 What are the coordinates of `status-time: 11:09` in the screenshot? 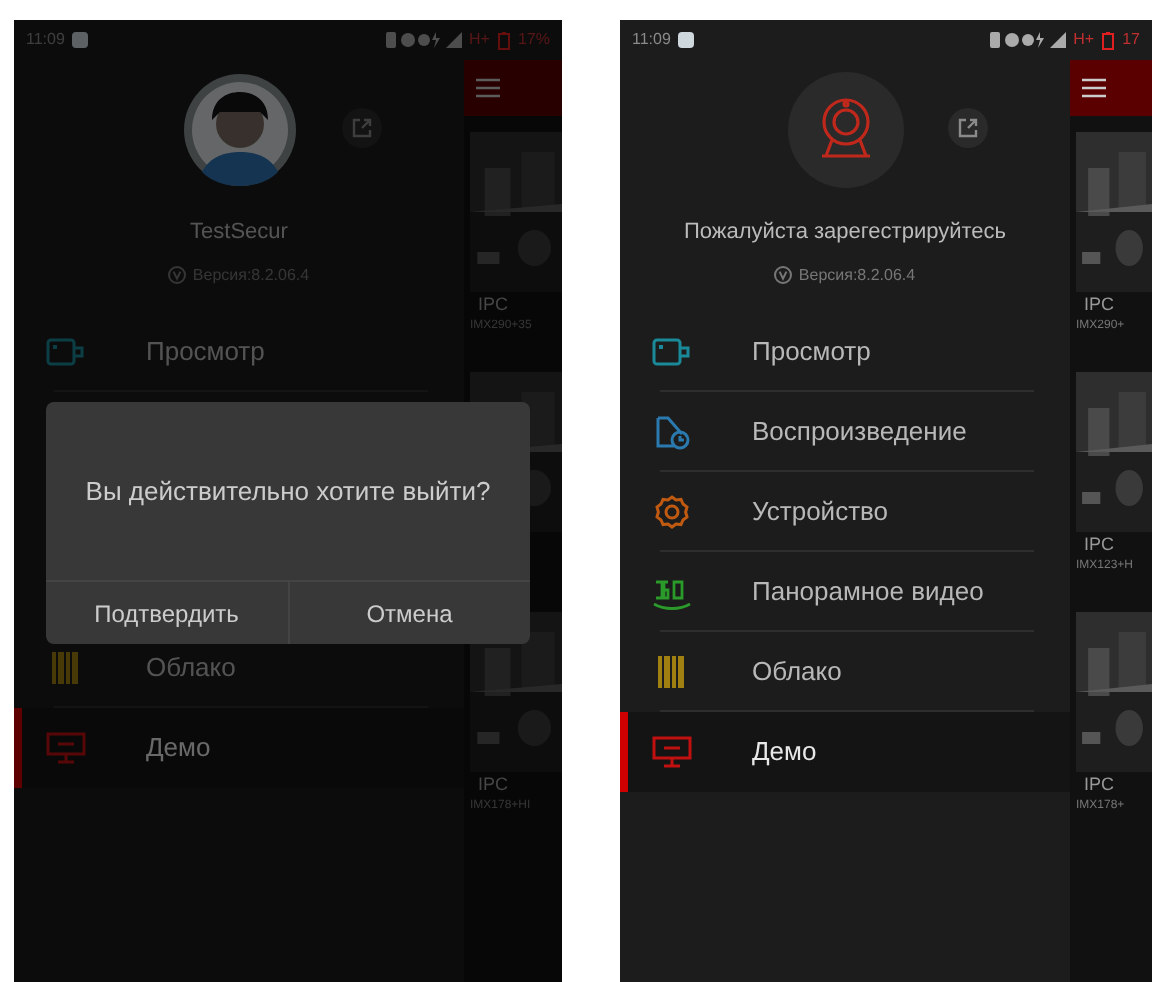 It's located at (651, 40).